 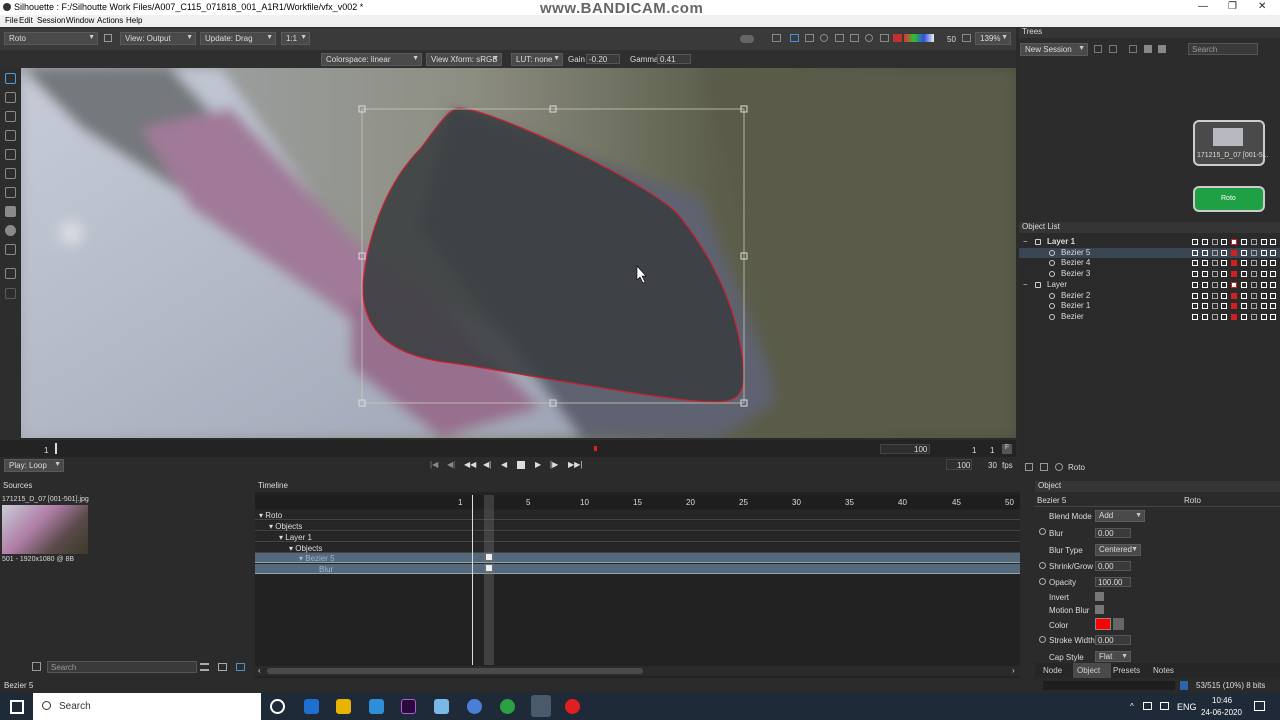 What do you see at coordinates (10, 116) in the screenshot?
I see `pen-tool-icon` at bounding box center [10, 116].